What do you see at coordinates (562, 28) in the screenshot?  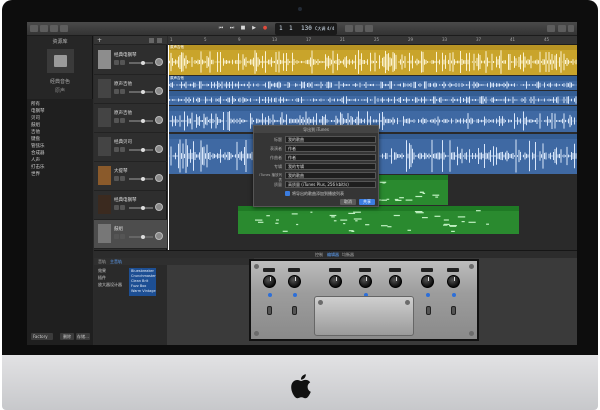 I see `loop-browser-button` at bounding box center [562, 28].